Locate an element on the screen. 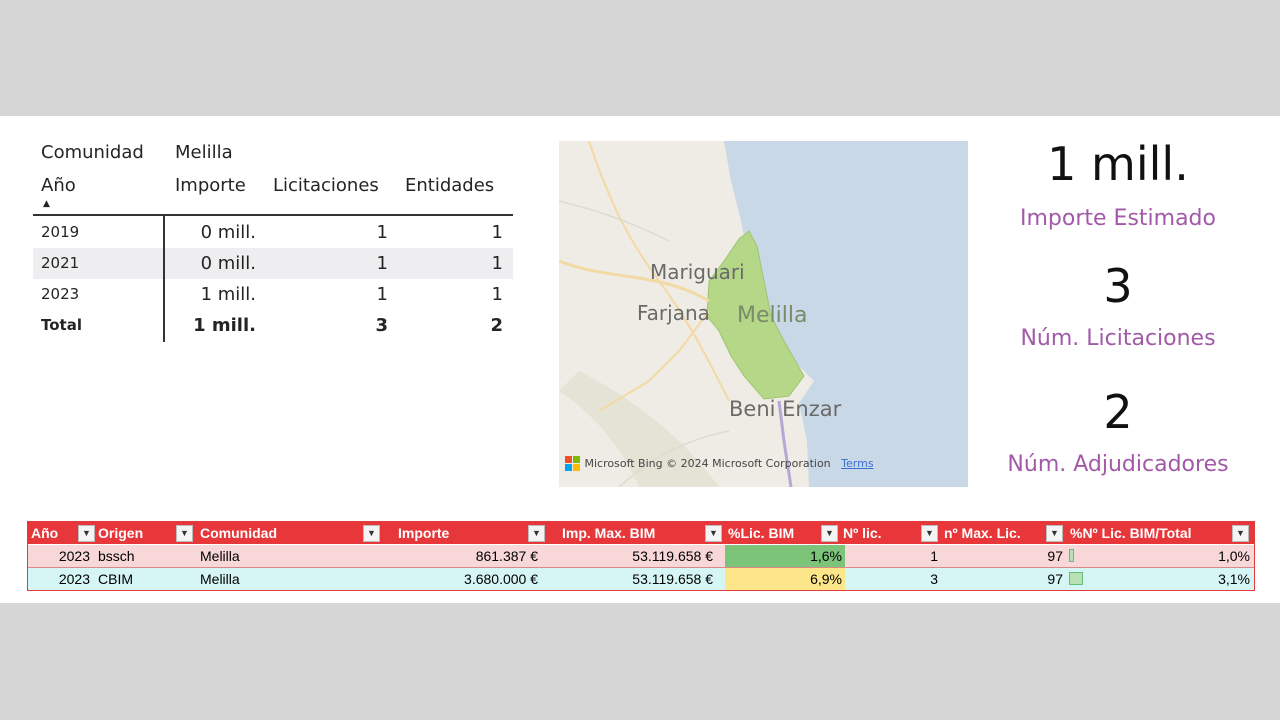 This screenshot has height=720, width=1280. kpi-adjudicadores-card: 2 Núm. Adjudicadores is located at coordinates (1118, 432).